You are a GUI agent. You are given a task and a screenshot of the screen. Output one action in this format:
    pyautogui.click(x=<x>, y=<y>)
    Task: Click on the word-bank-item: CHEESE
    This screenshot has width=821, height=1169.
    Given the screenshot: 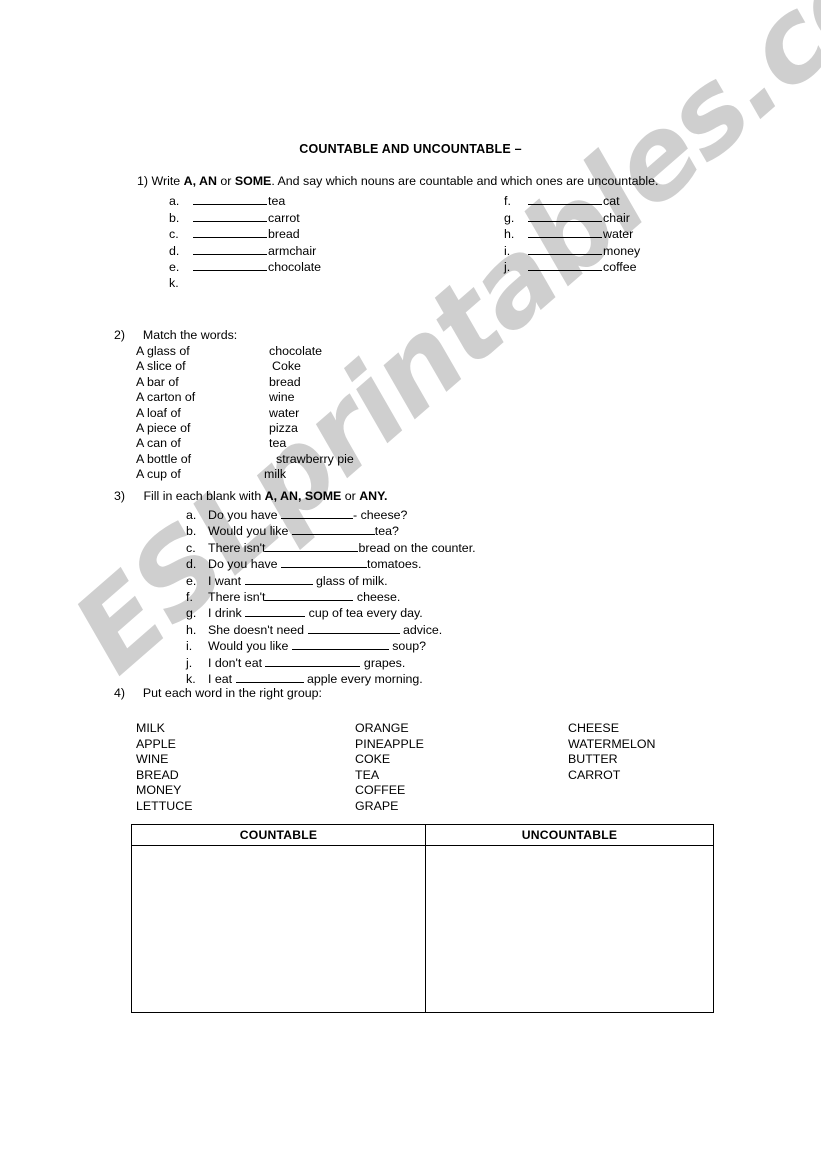 What is the action you would take?
    pyautogui.click(x=611, y=729)
    